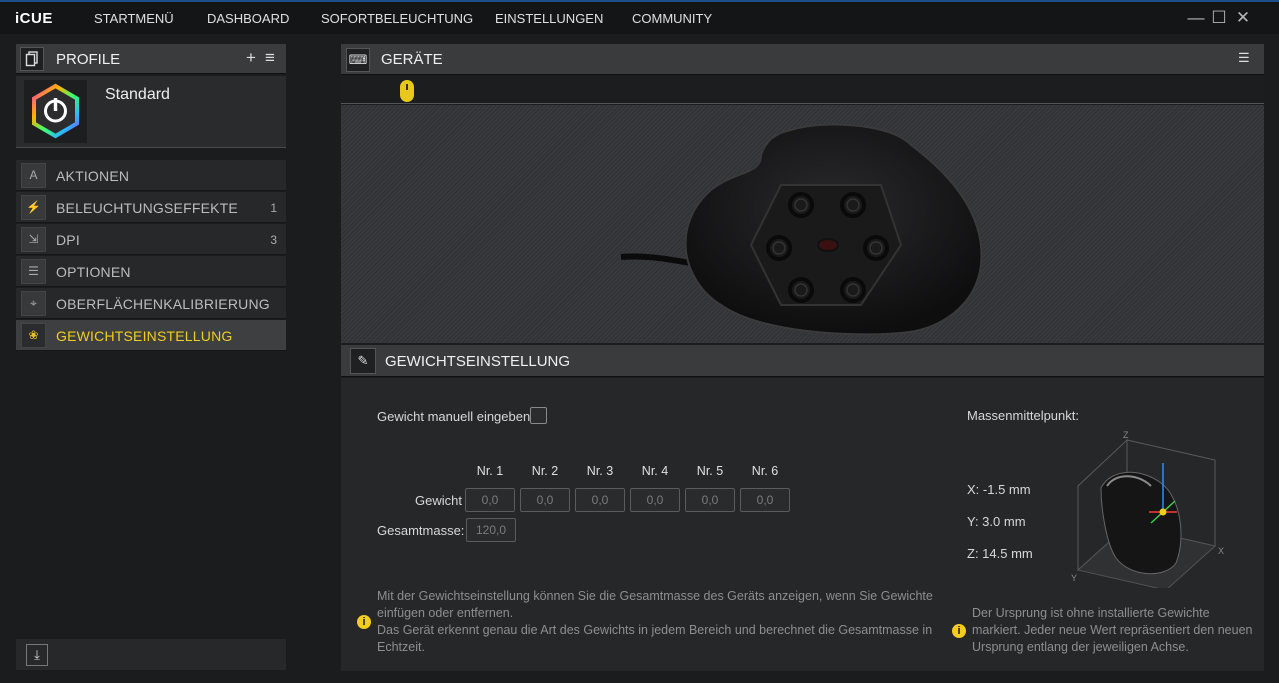  Describe the element at coordinates (151, 271) in the screenshot. I see `menu-item-optionen: ☰ OPTIONEN` at that location.